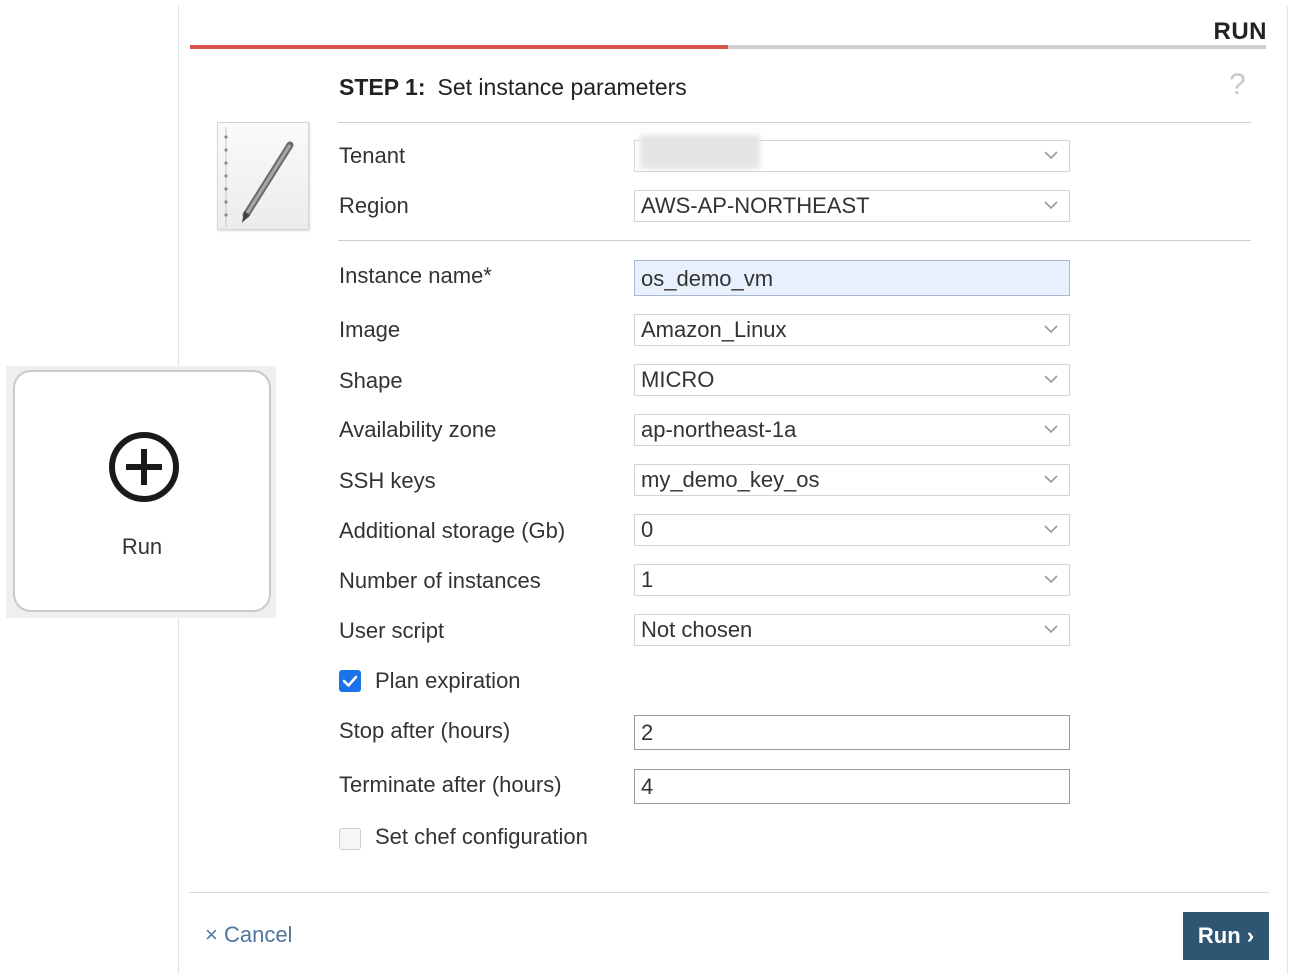 The width and height of the screenshot is (1290, 974). Describe the element at coordinates (852, 732) in the screenshot. I see `stop-after-input: 2` at that location.